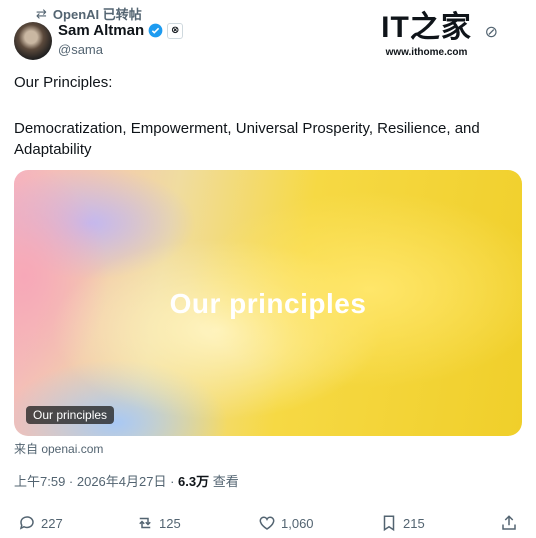 The width and height of the screenshot is (536, 538). Describe the element at coordinates (97, 14) in the screenshot. I see `repost-label: OpenAI 已转帖` at that location.